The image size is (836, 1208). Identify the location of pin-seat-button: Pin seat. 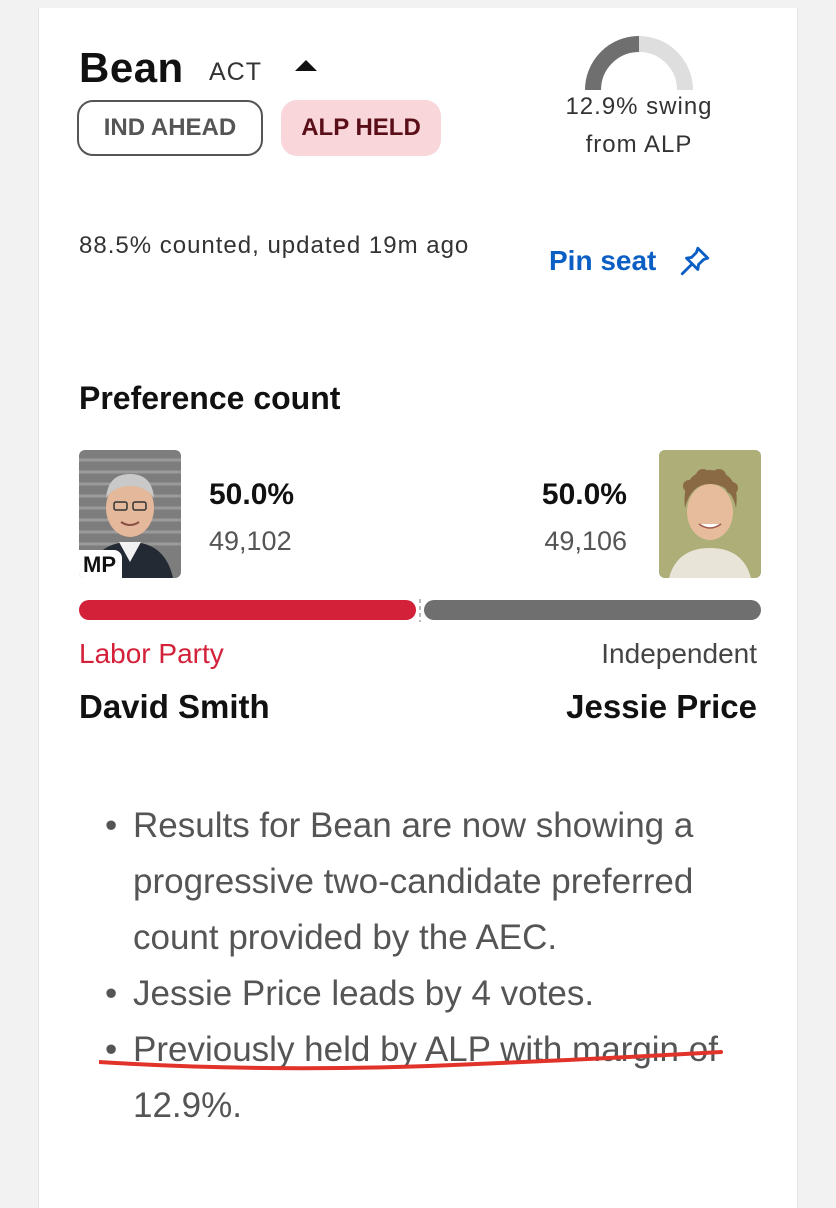
(630, 261).